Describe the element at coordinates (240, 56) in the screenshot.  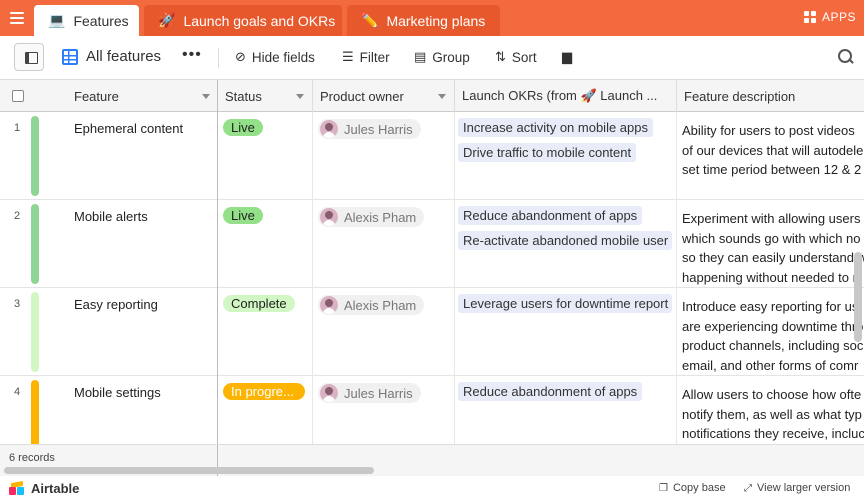
I see `eye-slash-icon: ⊘` at that location.